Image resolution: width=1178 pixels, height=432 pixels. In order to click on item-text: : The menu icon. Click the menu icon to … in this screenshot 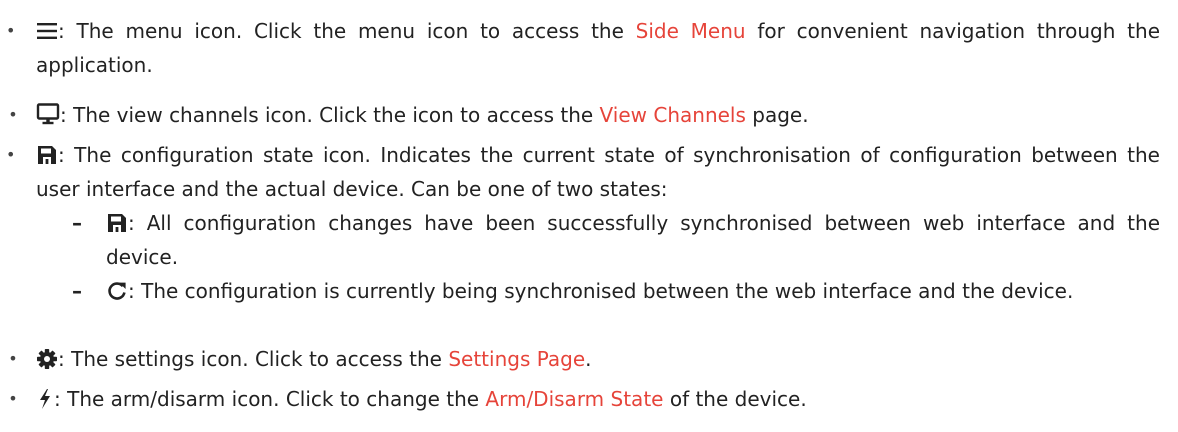, I will do `click(347, 31)`.